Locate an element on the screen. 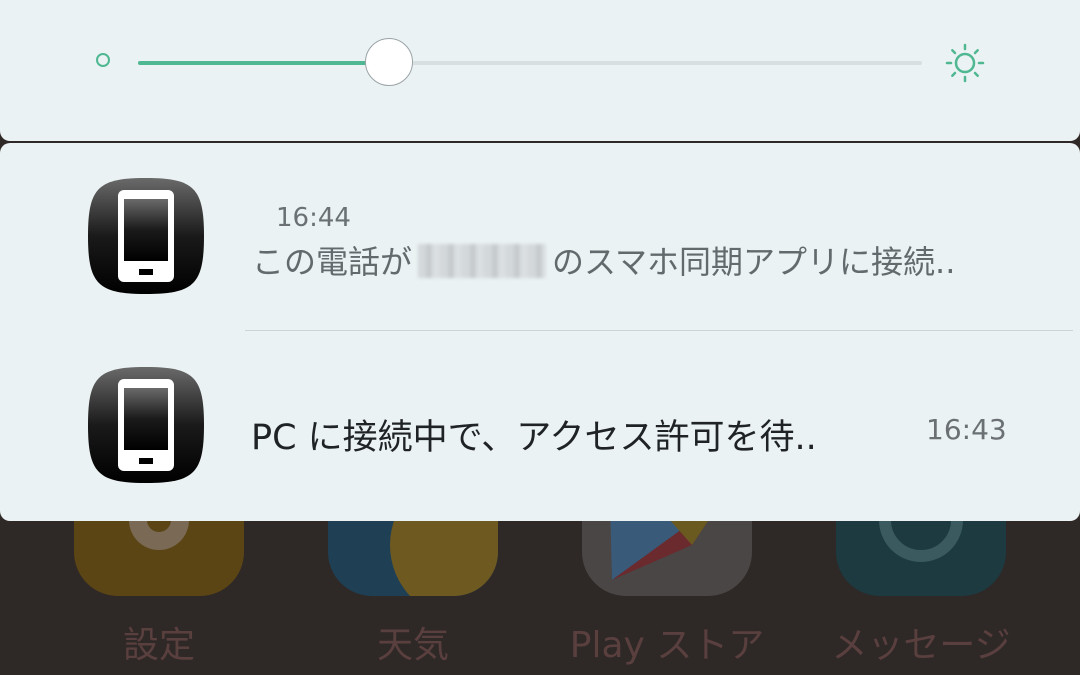 The width and height of the screenshot is (1080, 675). app-label: メッセージ is located at coordinates (921, 645).